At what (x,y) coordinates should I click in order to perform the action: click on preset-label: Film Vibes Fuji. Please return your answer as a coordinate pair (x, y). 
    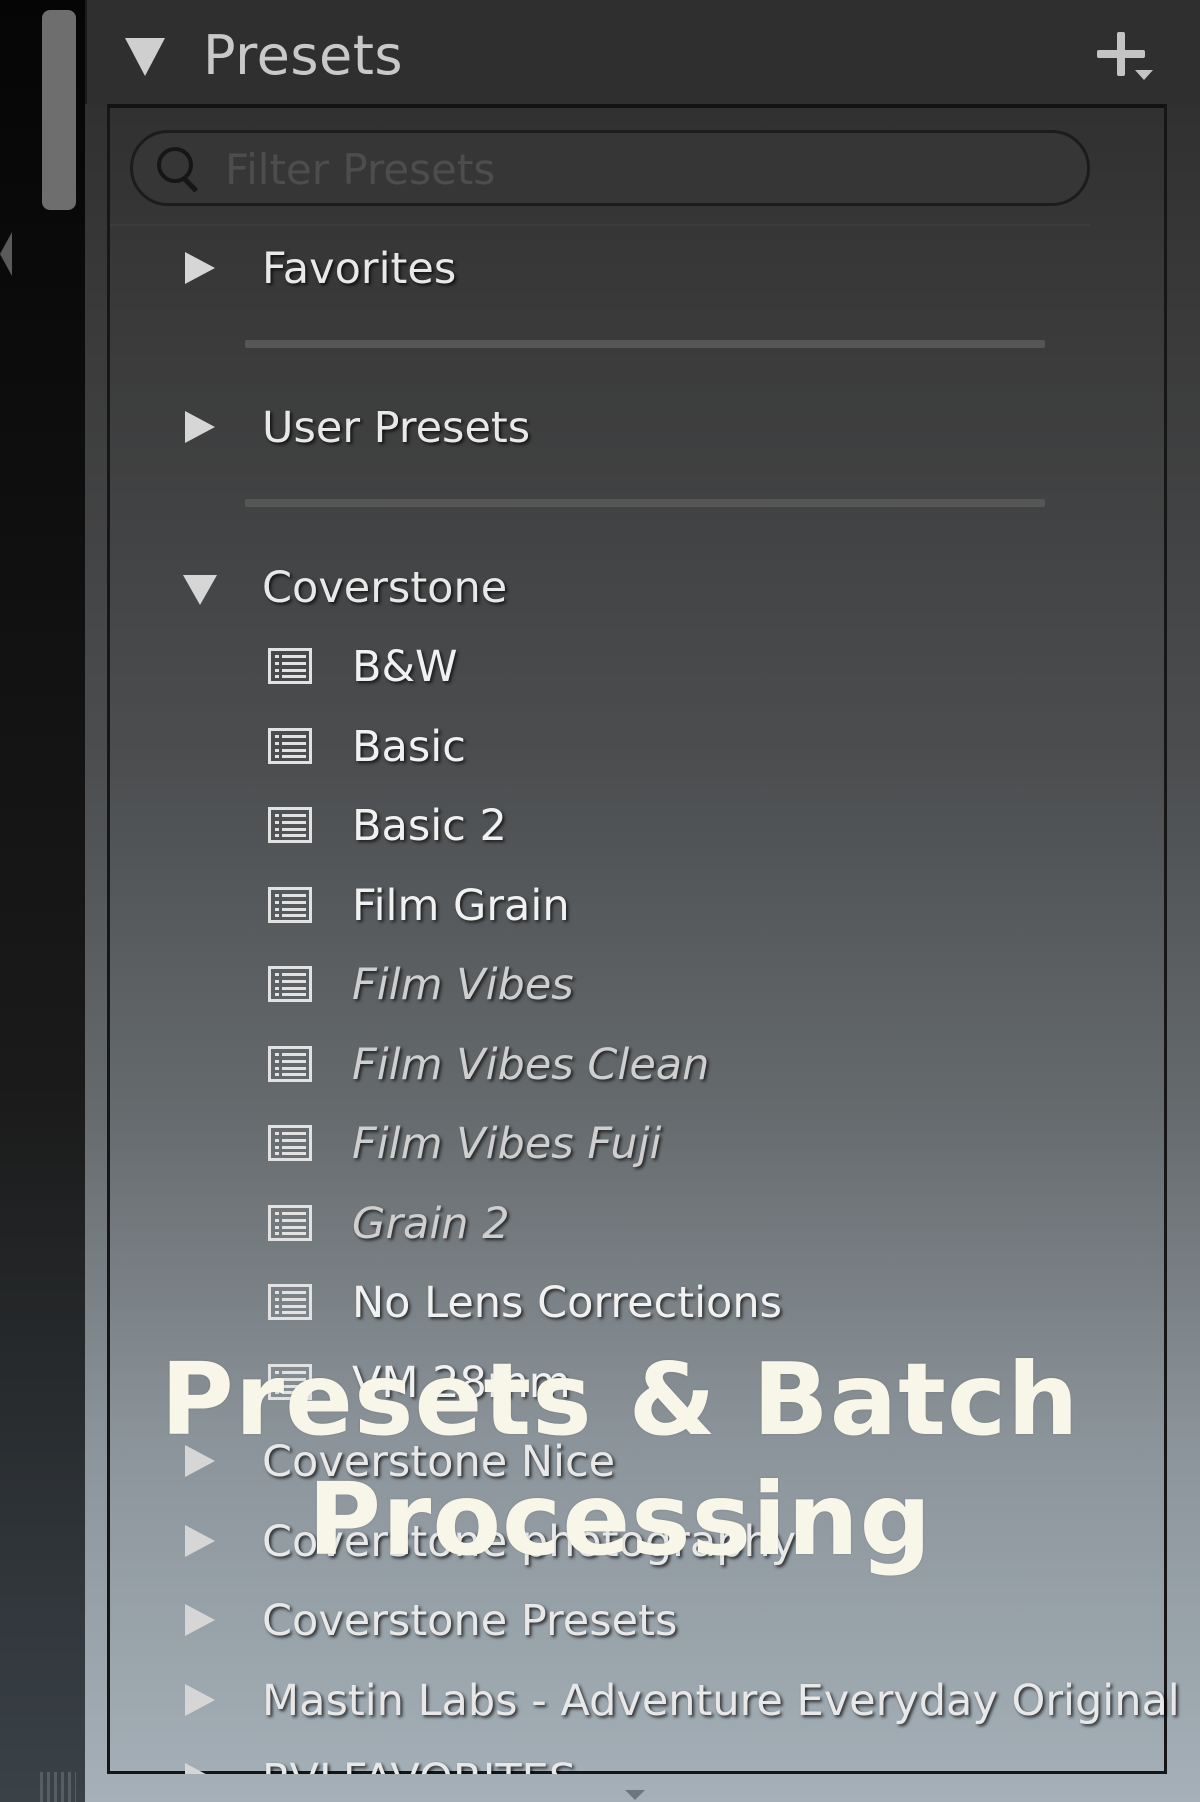
    Looking at the image, I should click on (507, 1144).